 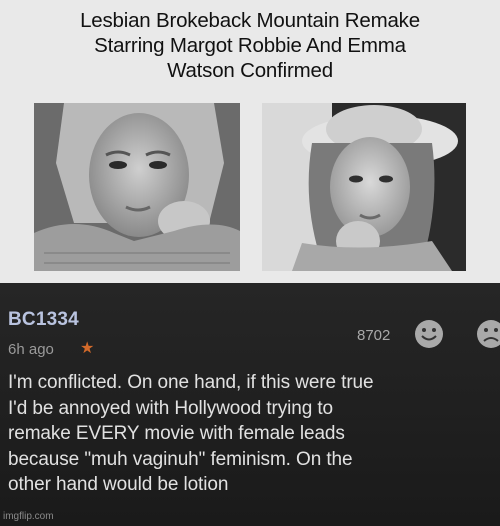 I want to click on imgflip-watermark: imgflip.com, so click(x=28, y=516).